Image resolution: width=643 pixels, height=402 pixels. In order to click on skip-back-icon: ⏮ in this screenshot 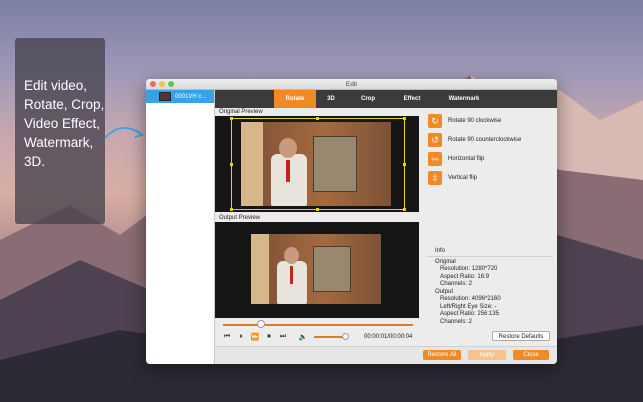, I will do `click(227, 337)`.